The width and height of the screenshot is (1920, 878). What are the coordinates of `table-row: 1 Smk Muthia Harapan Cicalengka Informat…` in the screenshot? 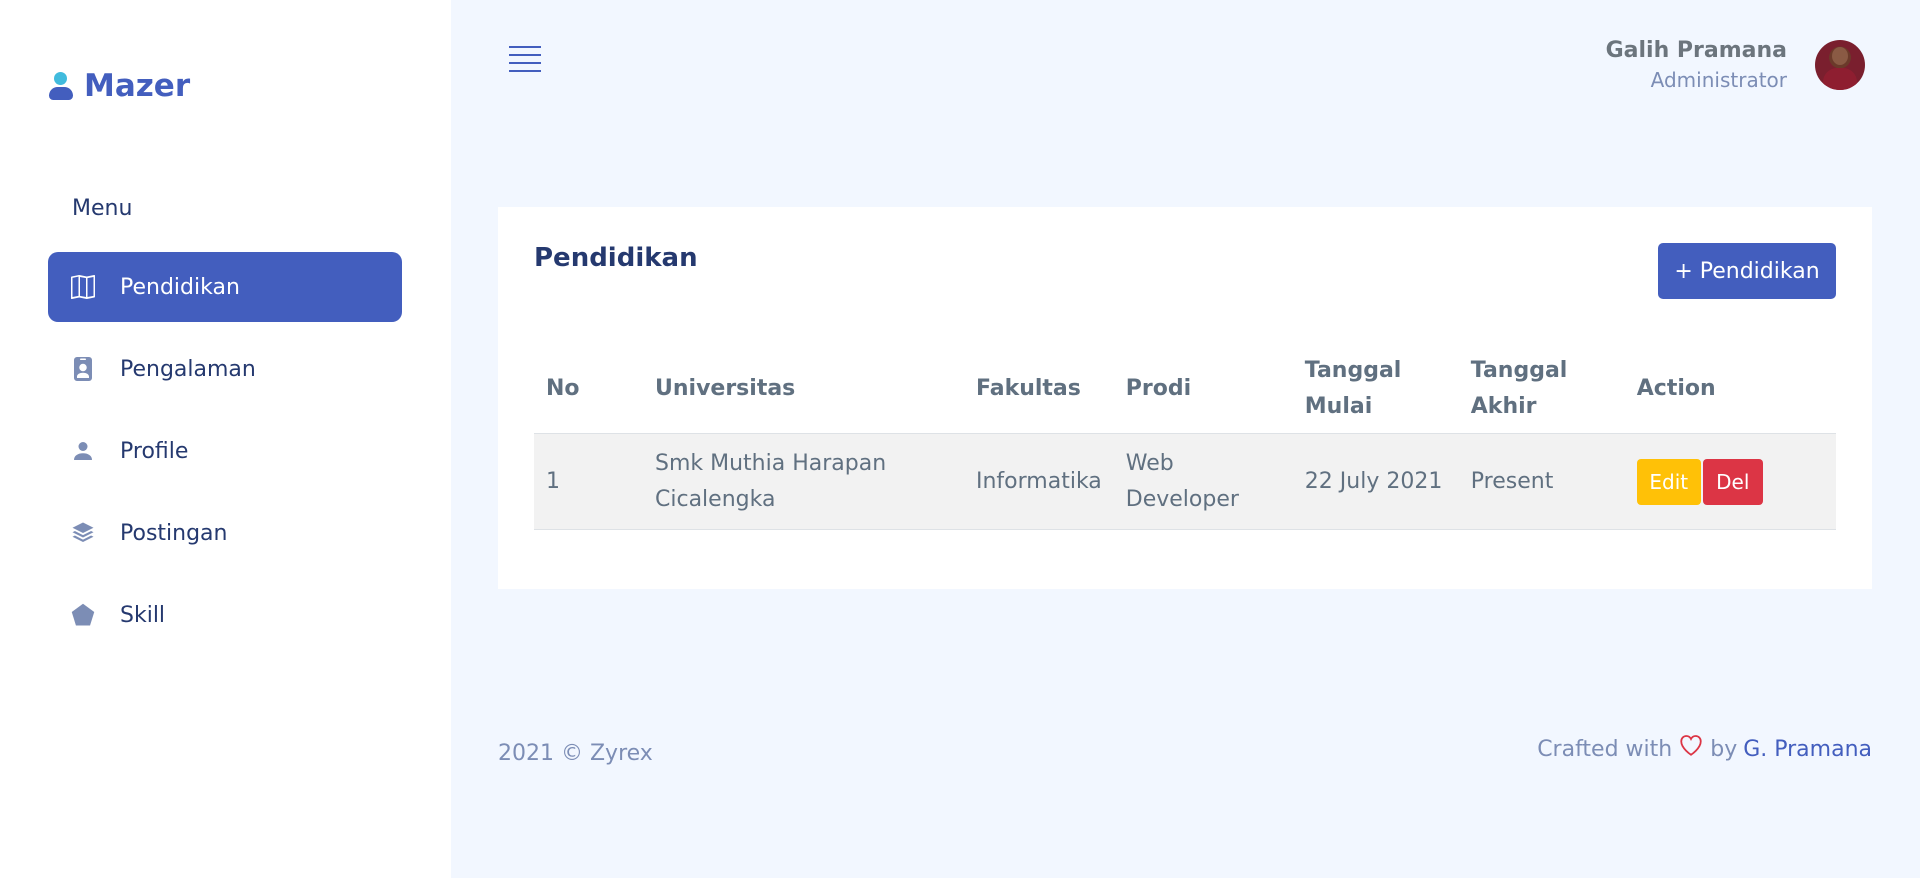 It's located at (1185, 481).